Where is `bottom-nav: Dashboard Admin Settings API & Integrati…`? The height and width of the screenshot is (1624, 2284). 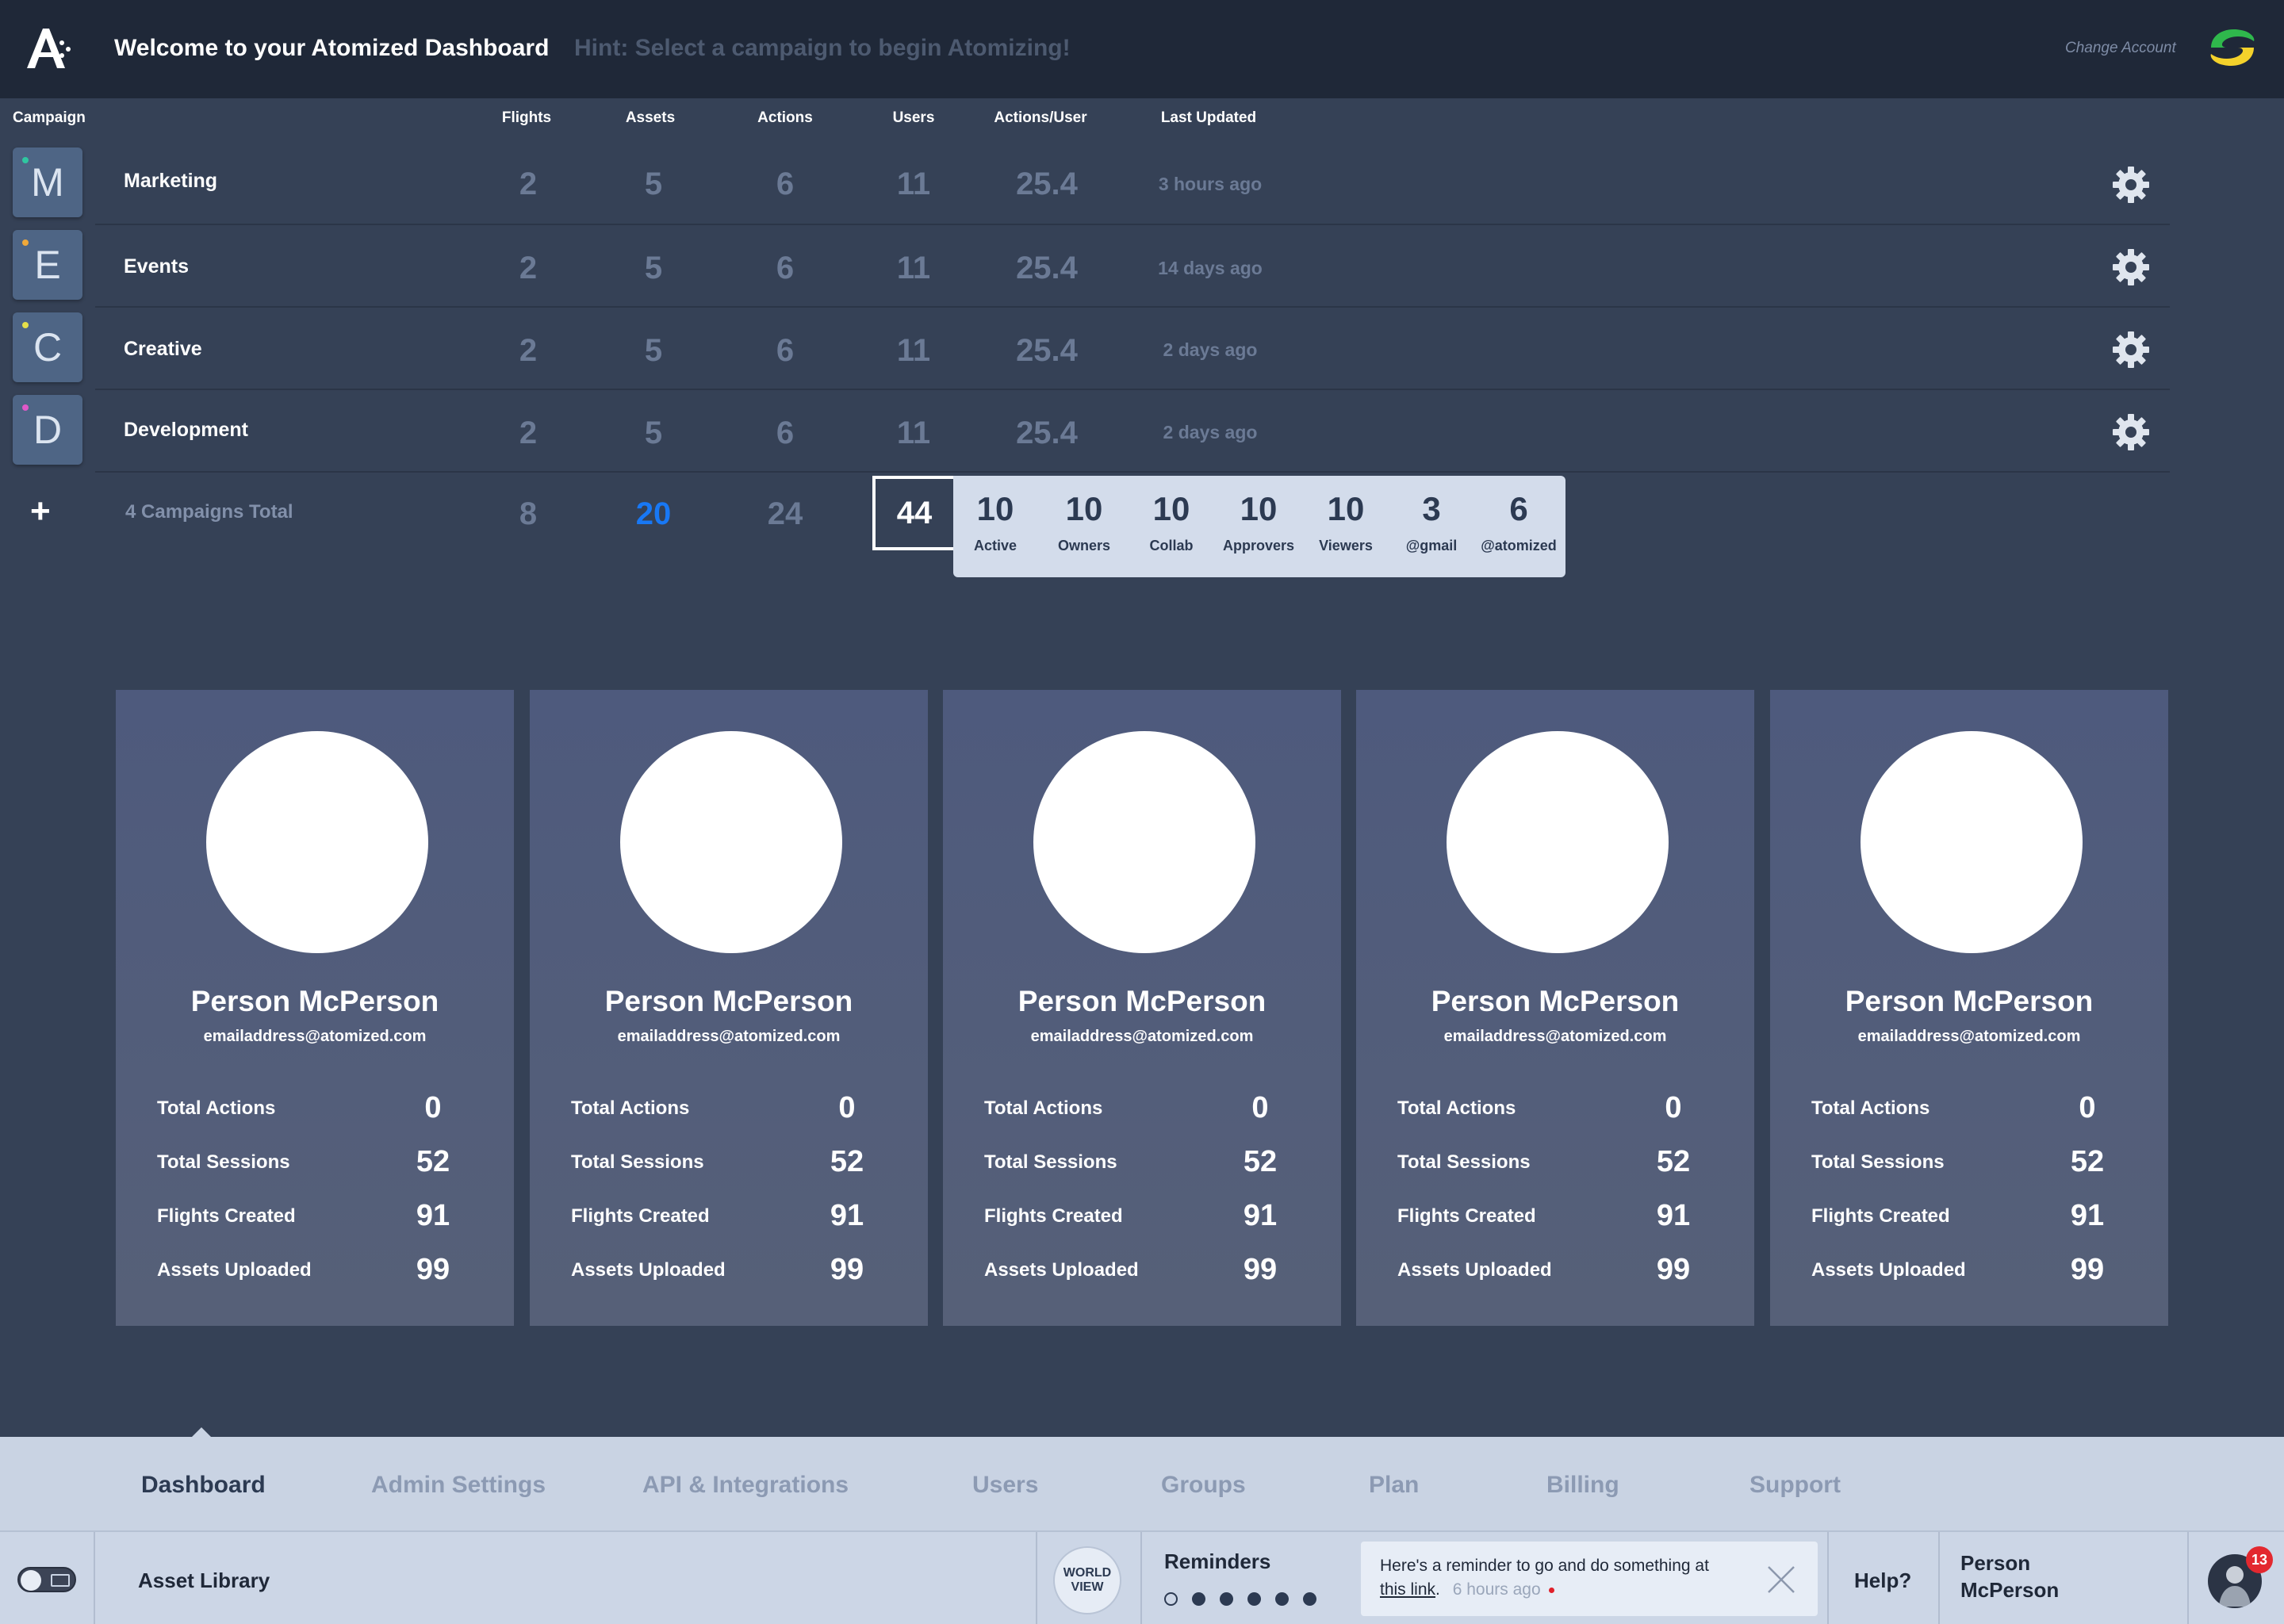 bottom-nav: Dashboard Admin Settings API & Integrati… is located at coordinates (1142, 1483).